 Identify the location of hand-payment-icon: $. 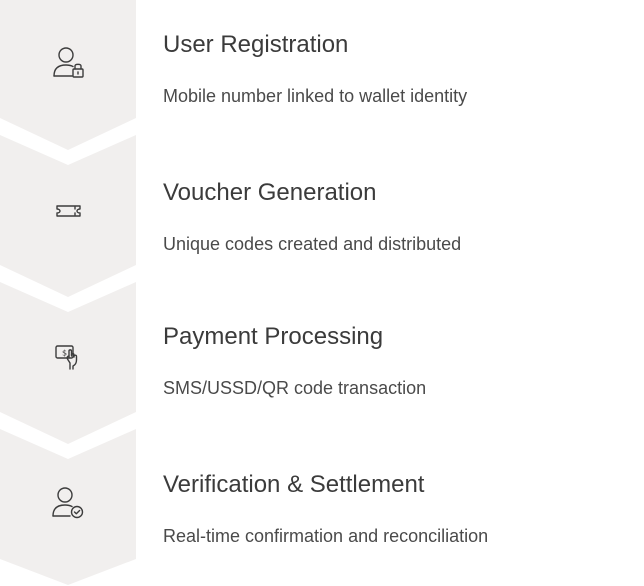
(66, 357).